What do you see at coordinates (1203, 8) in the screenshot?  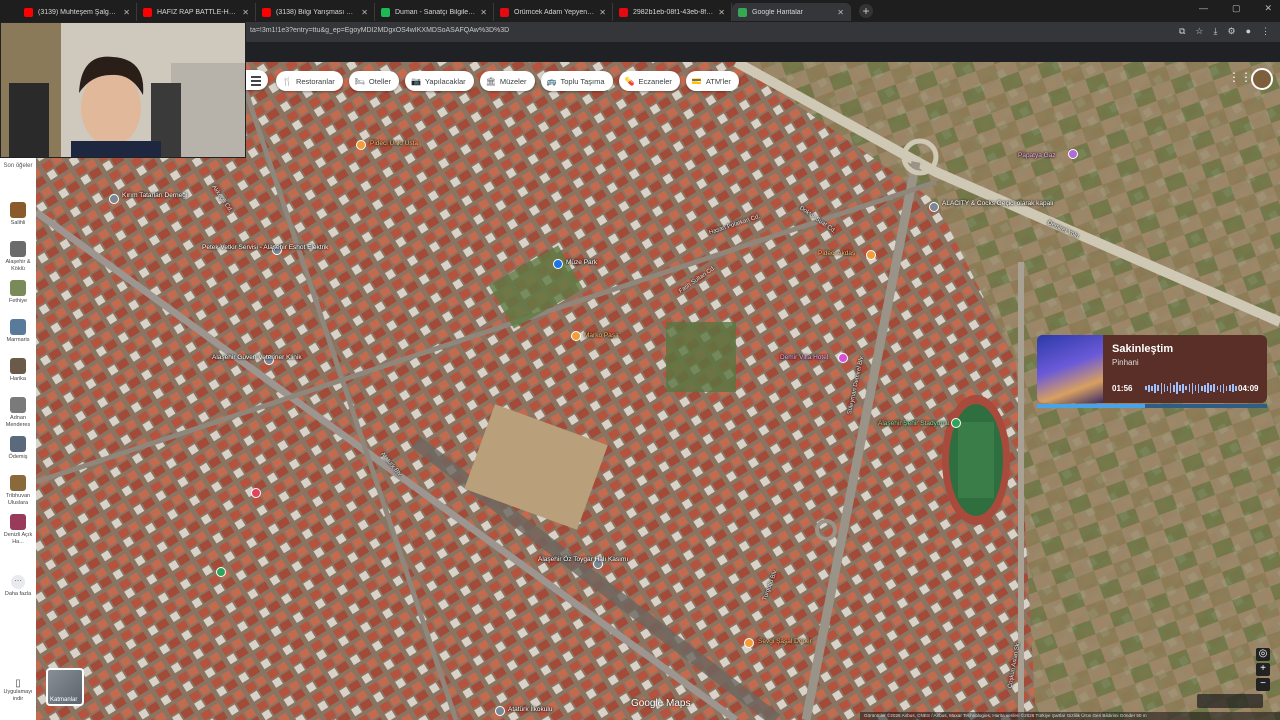 I see `minimize-icon: —` at bounding box center [1203, 8].